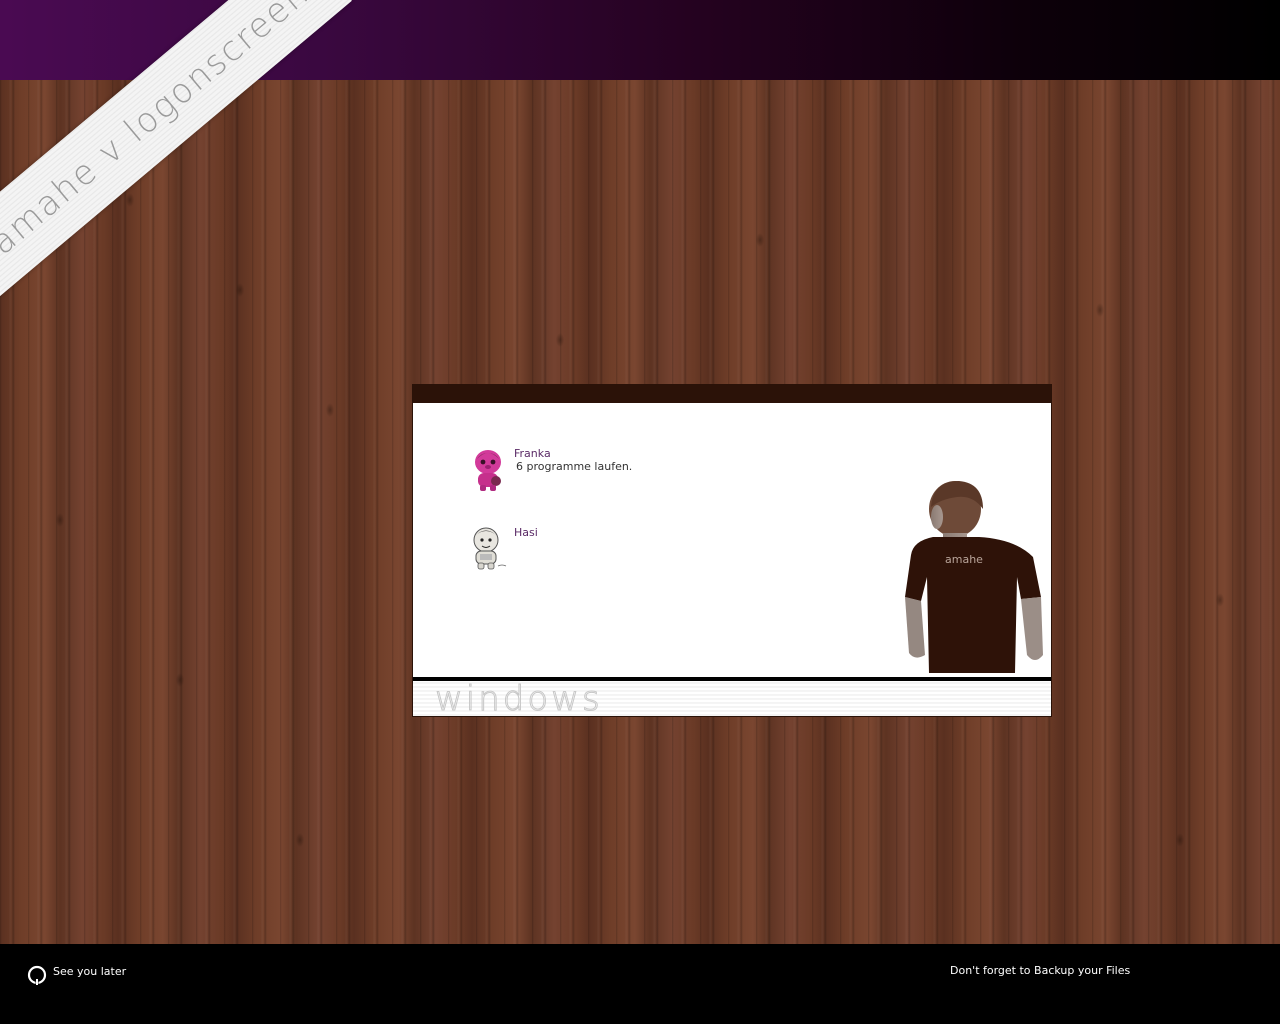  Describe the element at coordinates (490, 548) in the screenshot. I see `grey-figure-avatar-icon` at that location.